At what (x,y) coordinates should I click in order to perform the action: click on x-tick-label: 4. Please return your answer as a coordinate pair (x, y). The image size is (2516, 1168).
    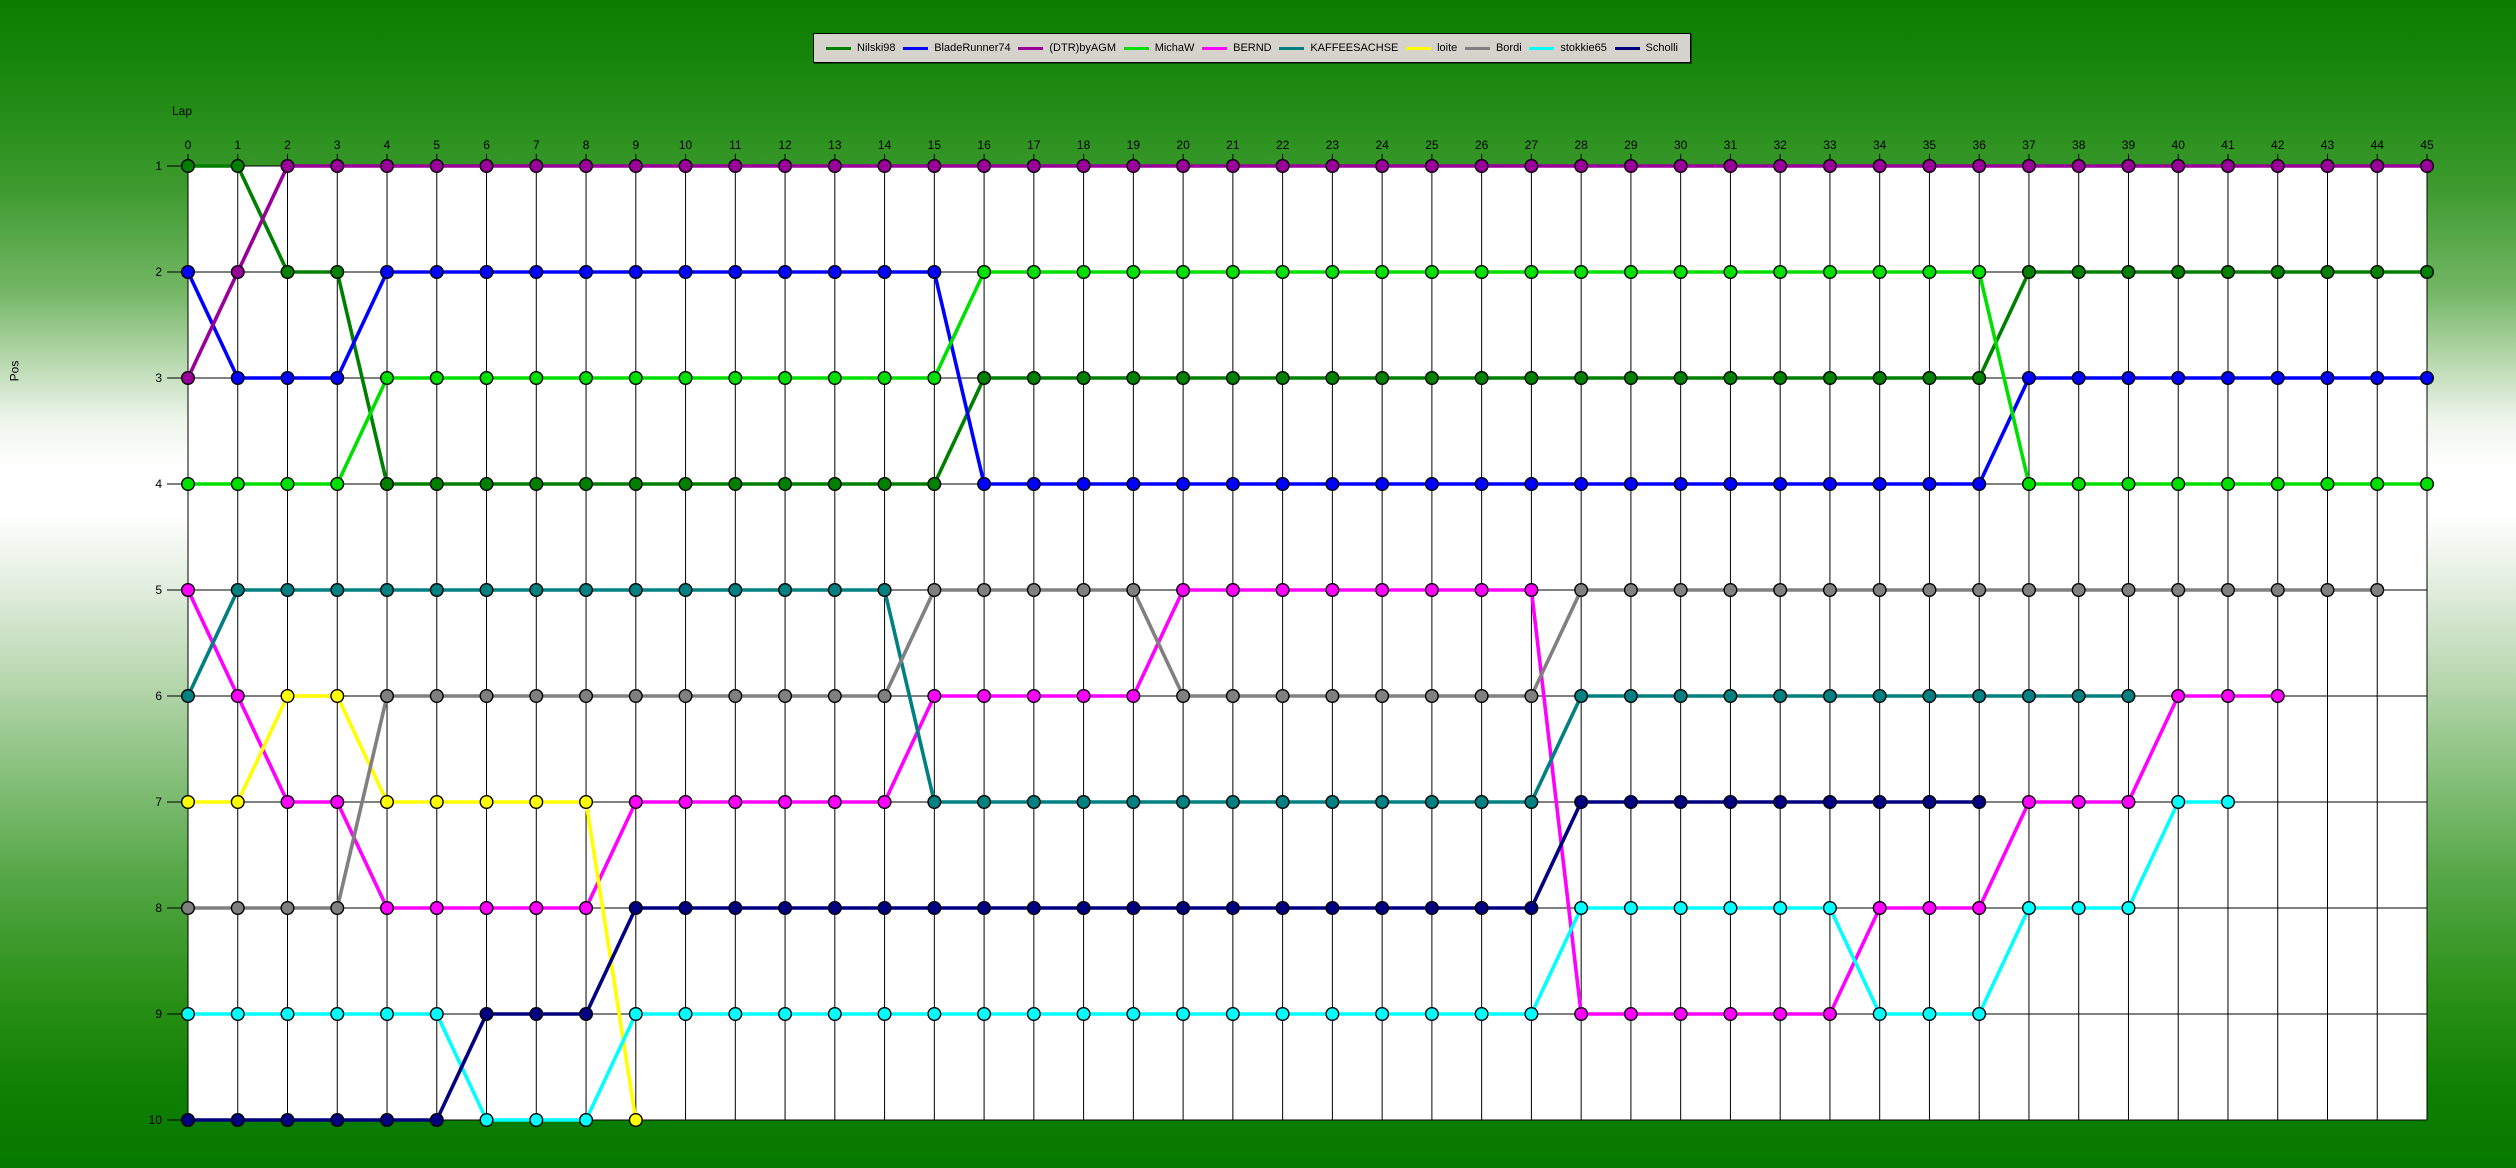
    Looking at the image, I should click on (387, 145).